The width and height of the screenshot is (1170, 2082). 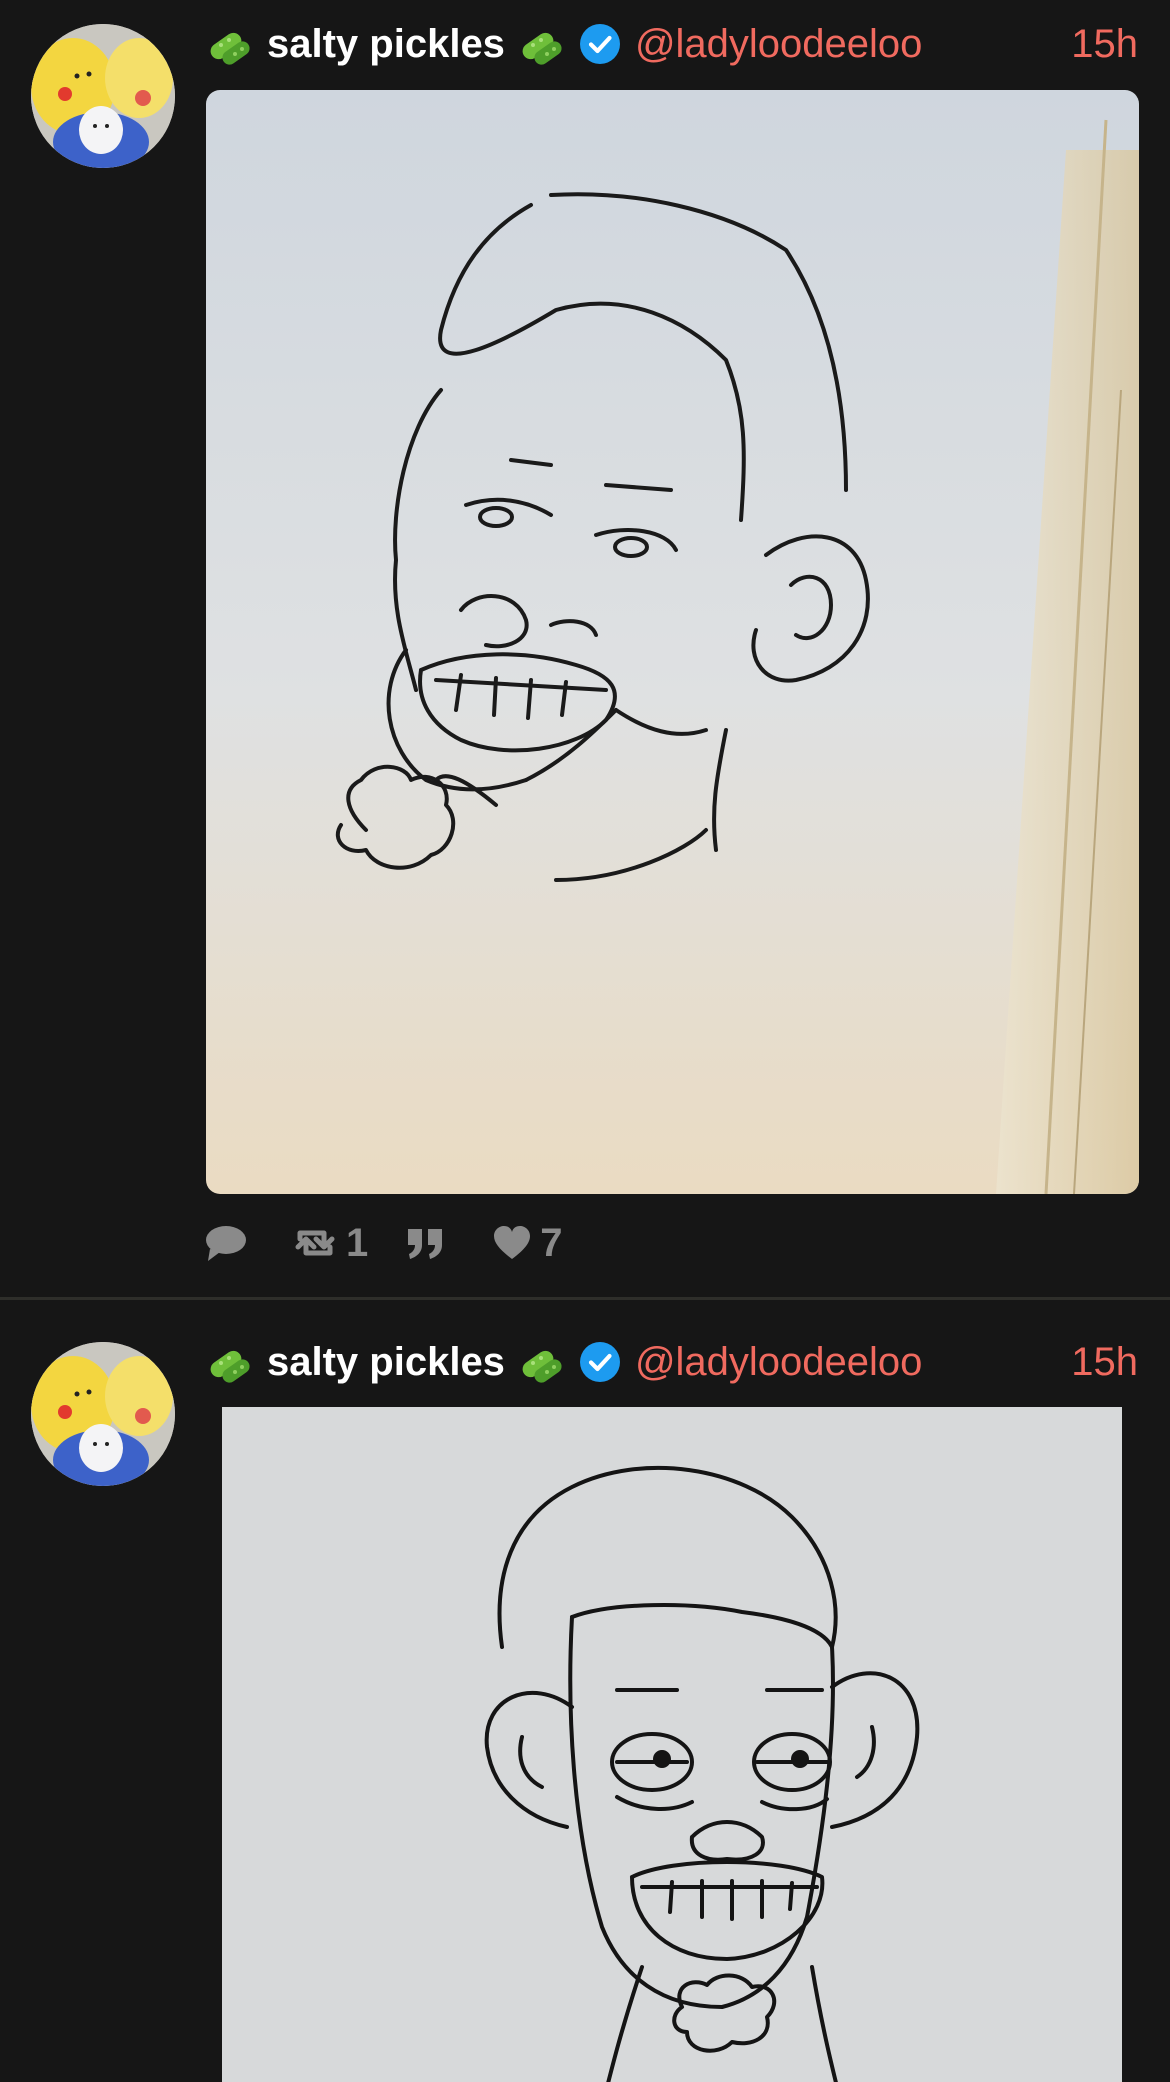 I want to click on like-count: 7, so click(x=551, y=1242).